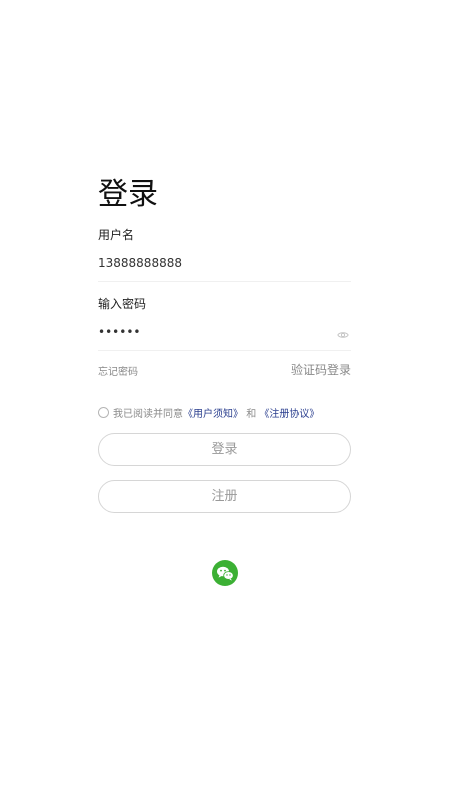  I want to click on agreement-row: 我已阅读并同意《用户须知》 和 《注册协议》, so click(224, 415).